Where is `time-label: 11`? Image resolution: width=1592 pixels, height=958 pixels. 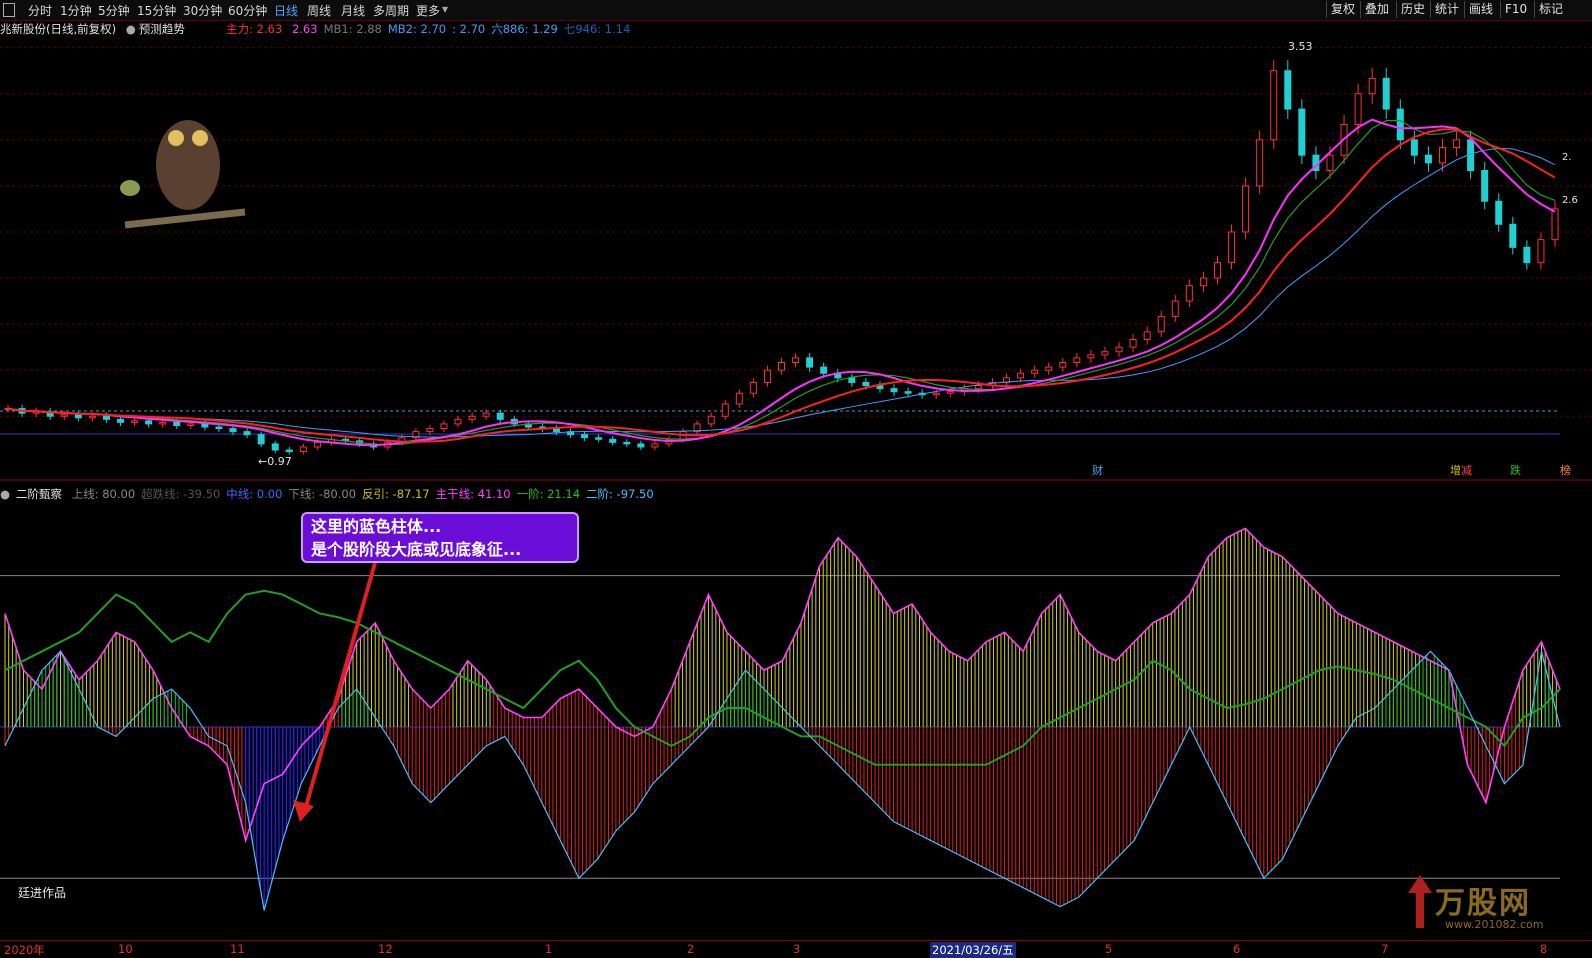 time-label: 11 is located at coordinates (237, 949).